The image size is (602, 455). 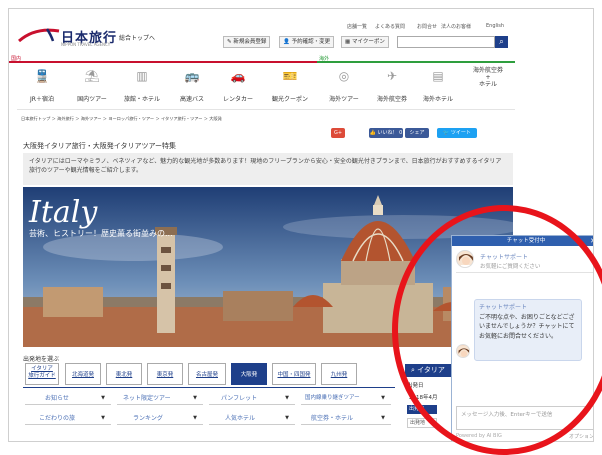 What do you see at coordinates (266, 109) in the screenshot?
I see `nav-divider` at bounding box center [266, 109].